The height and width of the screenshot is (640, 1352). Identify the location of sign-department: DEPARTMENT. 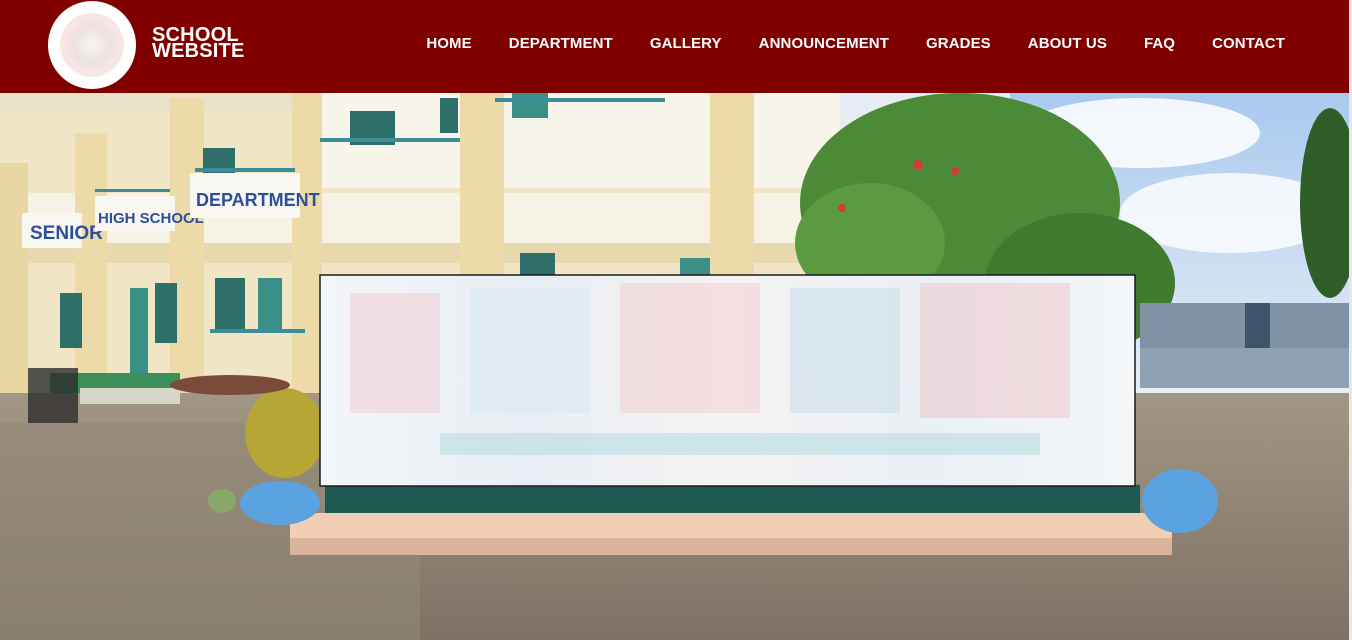
(258, 200).